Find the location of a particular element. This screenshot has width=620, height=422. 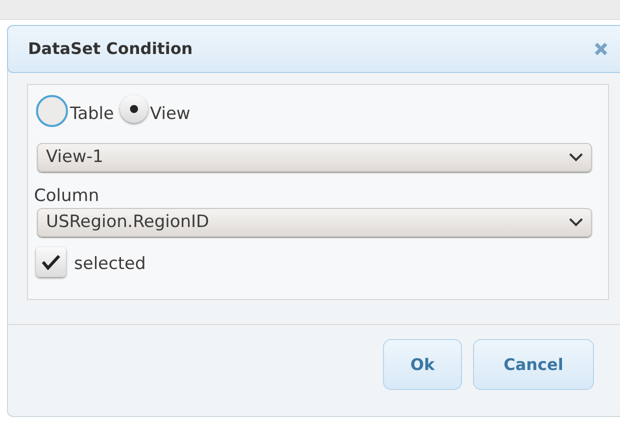

dropdown-value: View-1 is located at coordinates (75, 157).